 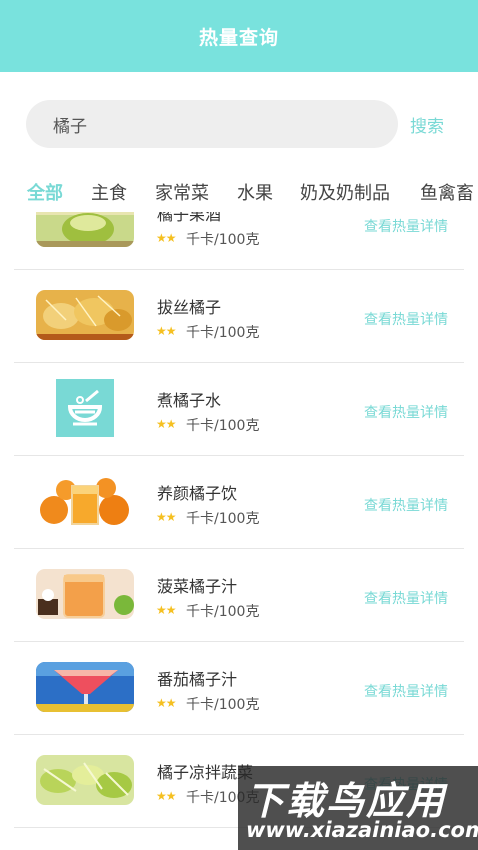 What do you see at coordinates (70, 126) in the screenshot?
I see `search-input-value: 橘子` at bounding box center [70, 126].